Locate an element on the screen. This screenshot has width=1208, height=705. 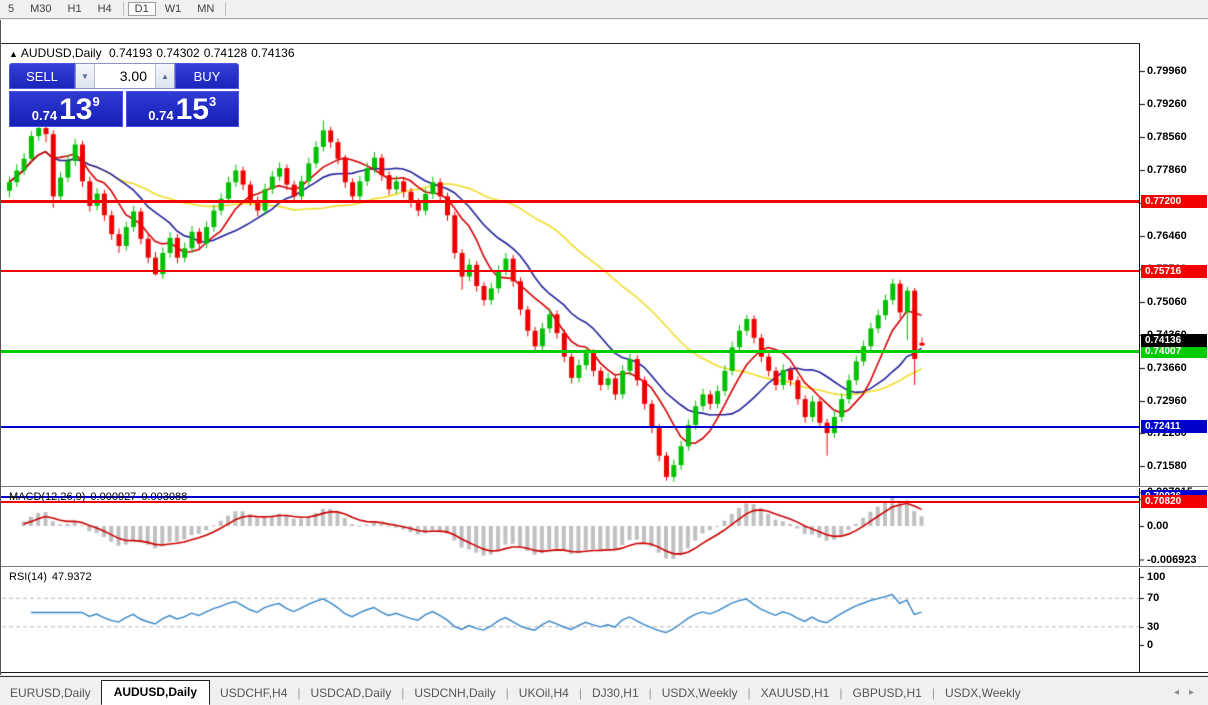
ohlc-open: 0.74193 is located at coordinates (130, 53).